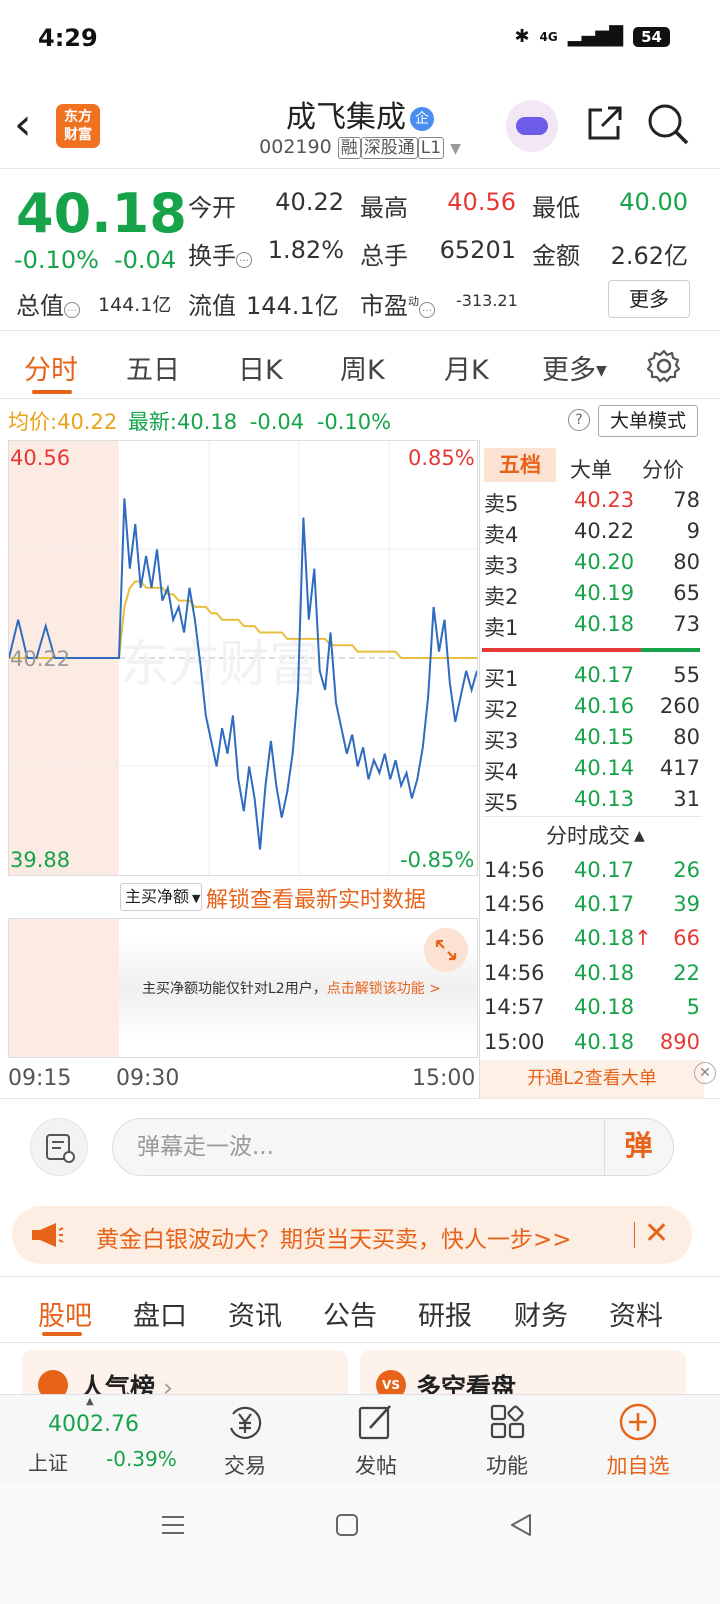  What do you see at coordinates (305, 250) in the screenshot?
I see `turnover-value: 1.82%` at bounding box center [305, 250].